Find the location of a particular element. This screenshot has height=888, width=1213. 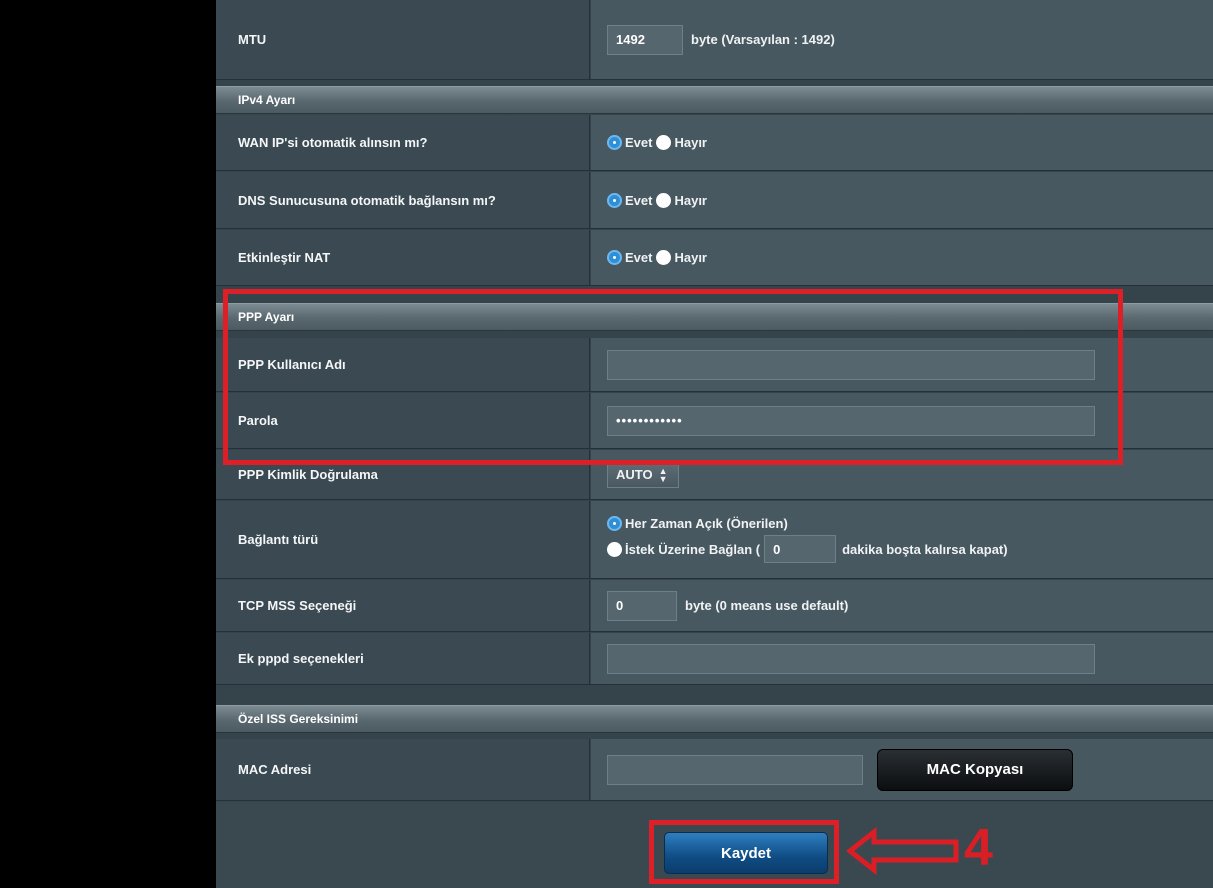

mtu-label: MTU is located at coordinates (403, 39).